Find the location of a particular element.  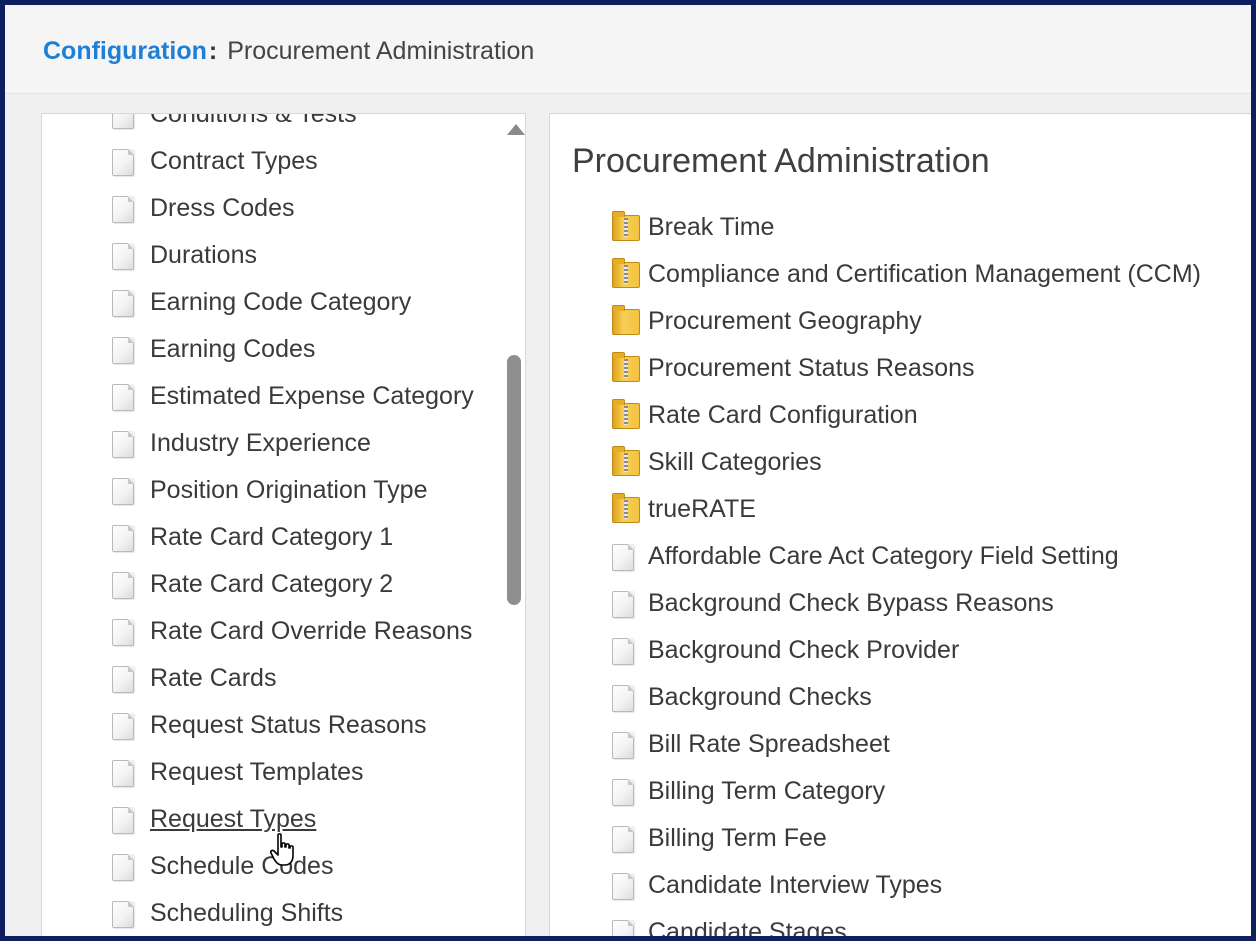

left-nav-item-industry-experience: Industry Experience is located at coordinates (272, 443).